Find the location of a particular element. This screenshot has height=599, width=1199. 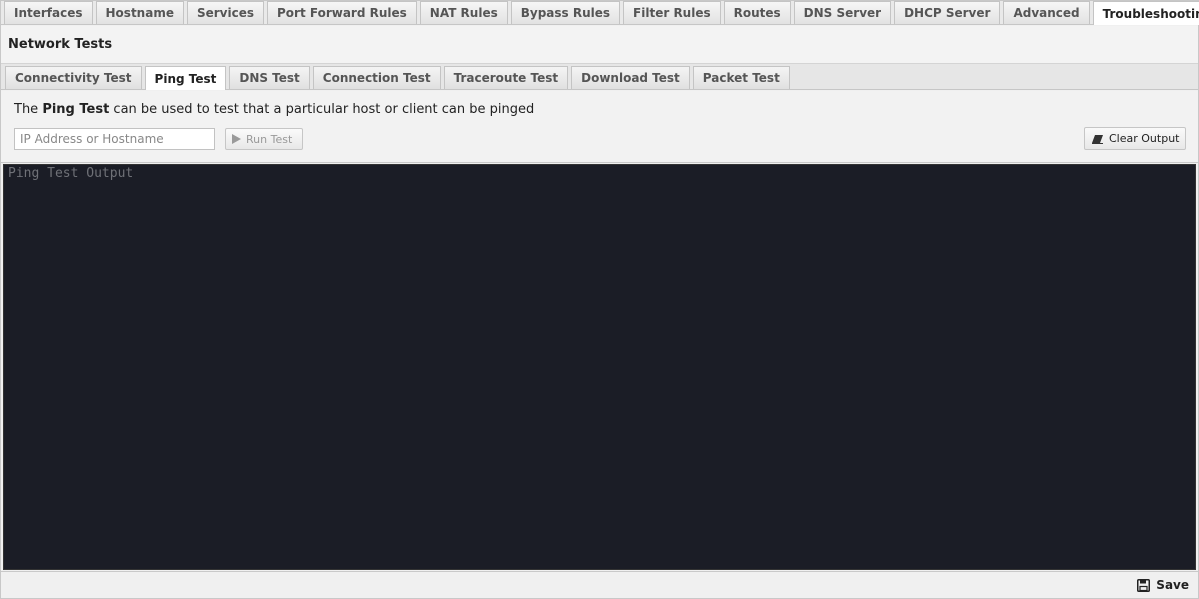

tab-interfaces: Interfaces is located at coordinates (48, 12).